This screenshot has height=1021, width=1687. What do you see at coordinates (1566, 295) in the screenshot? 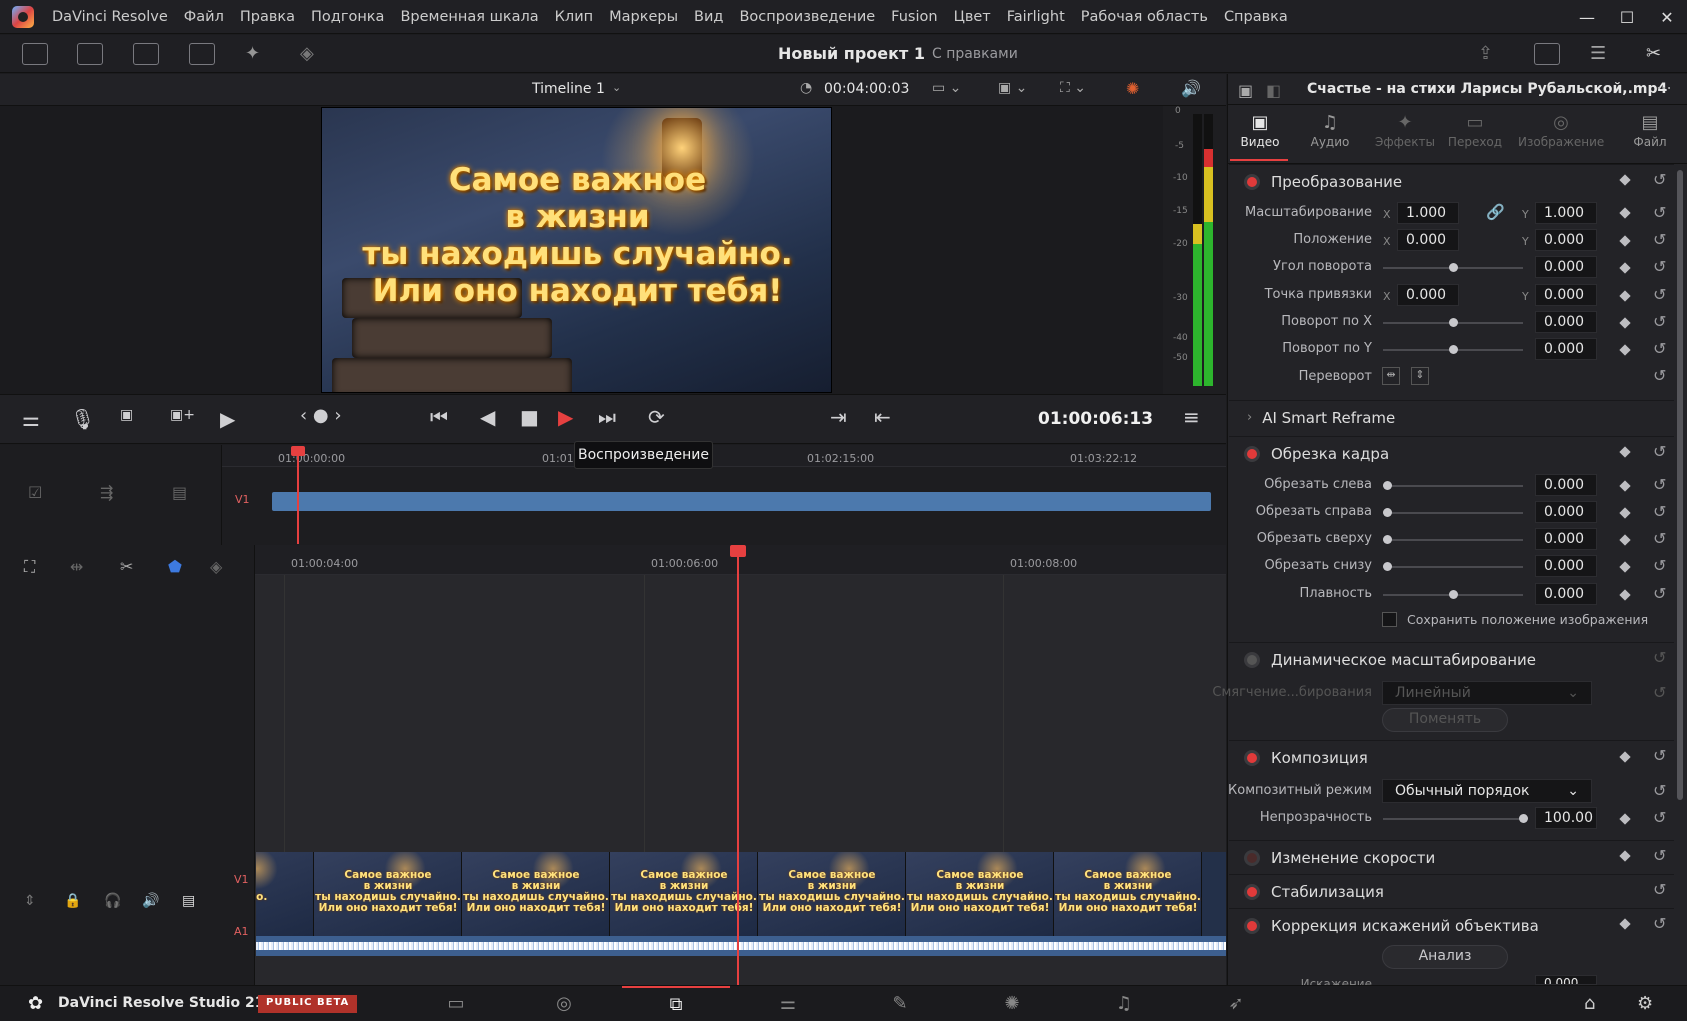
I see `anchor-y-field: 0.000` at bounding box center [1566, 295].